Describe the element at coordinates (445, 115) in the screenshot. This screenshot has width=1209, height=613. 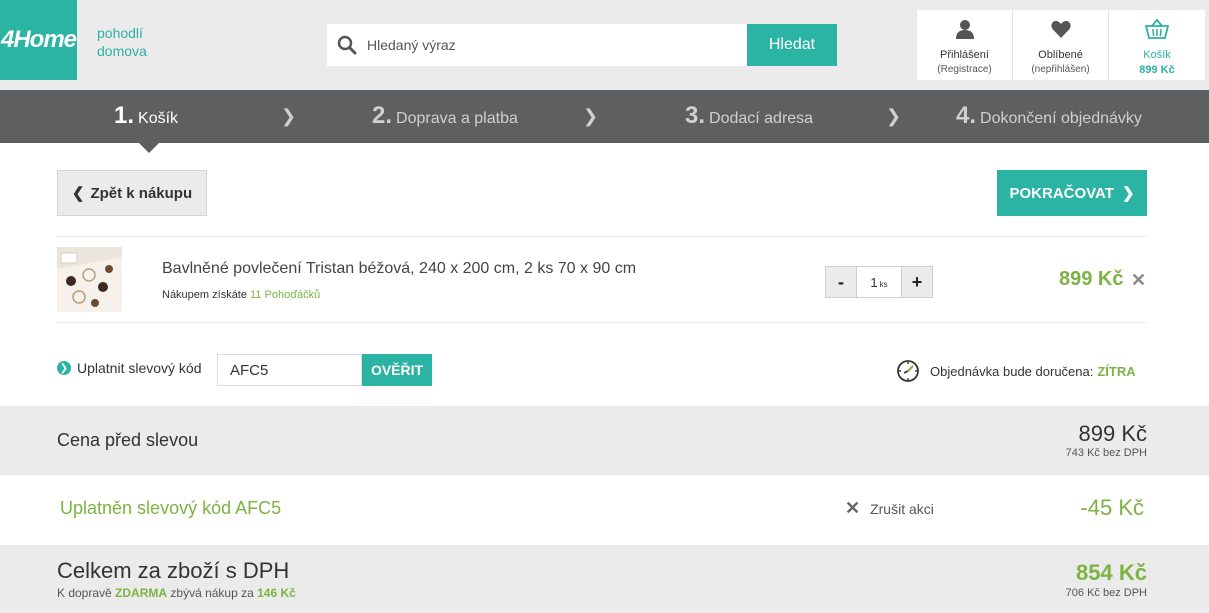
I see `step-shipping: 2. Doprava a platba` at that location.